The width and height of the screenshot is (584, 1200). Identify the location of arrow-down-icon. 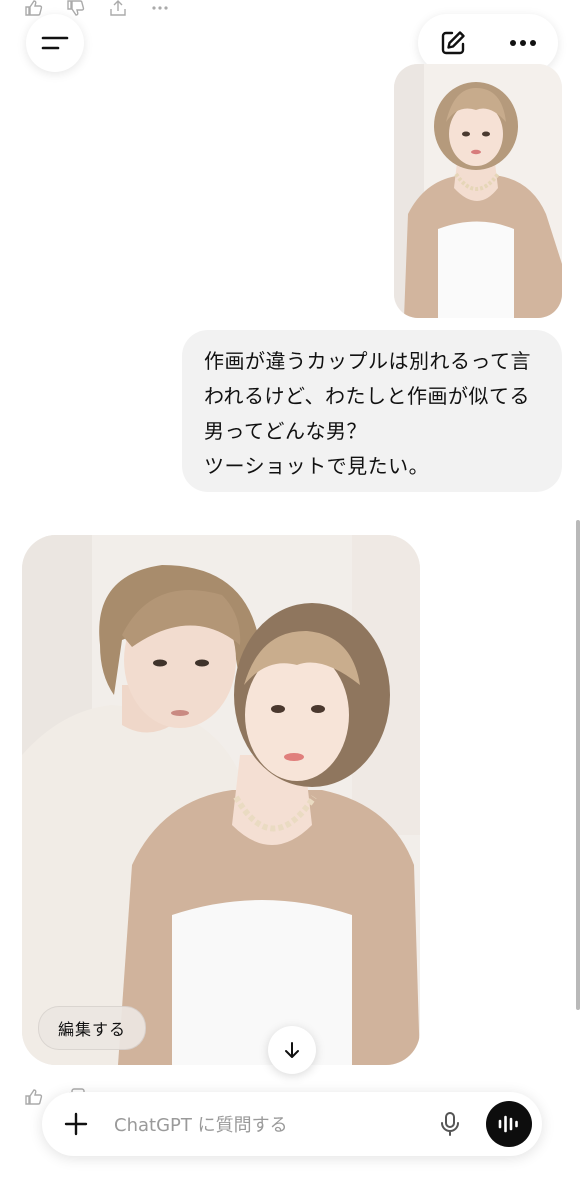
(292, 1050).